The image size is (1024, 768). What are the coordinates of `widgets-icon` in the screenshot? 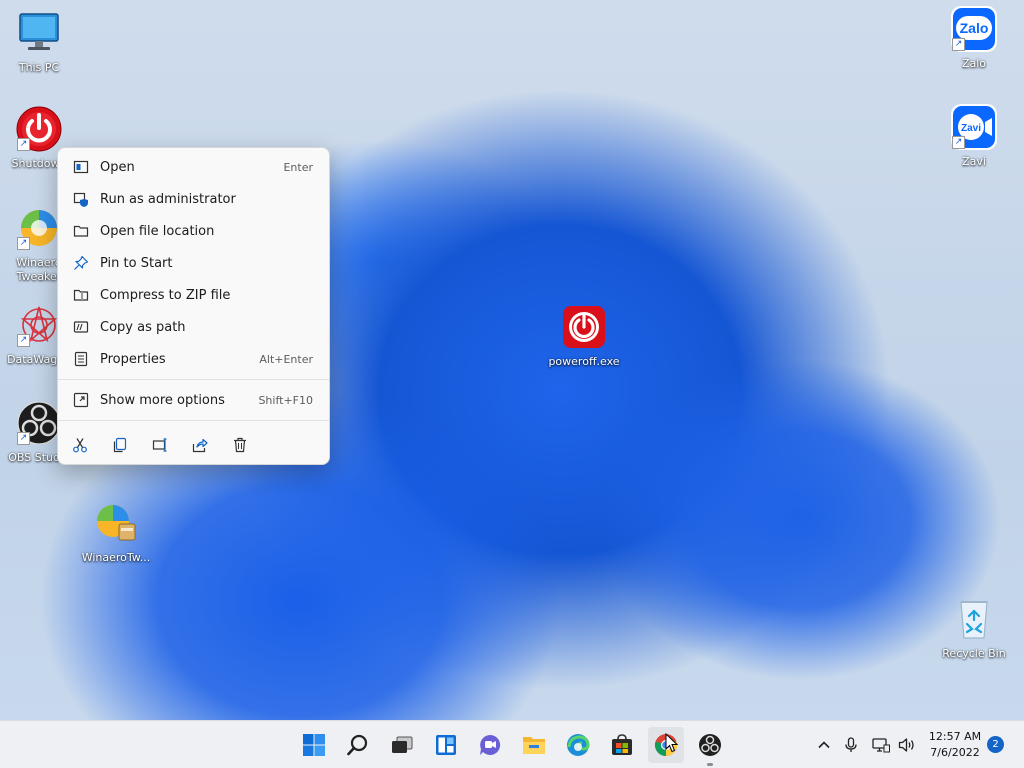 It's located at (446, 745).